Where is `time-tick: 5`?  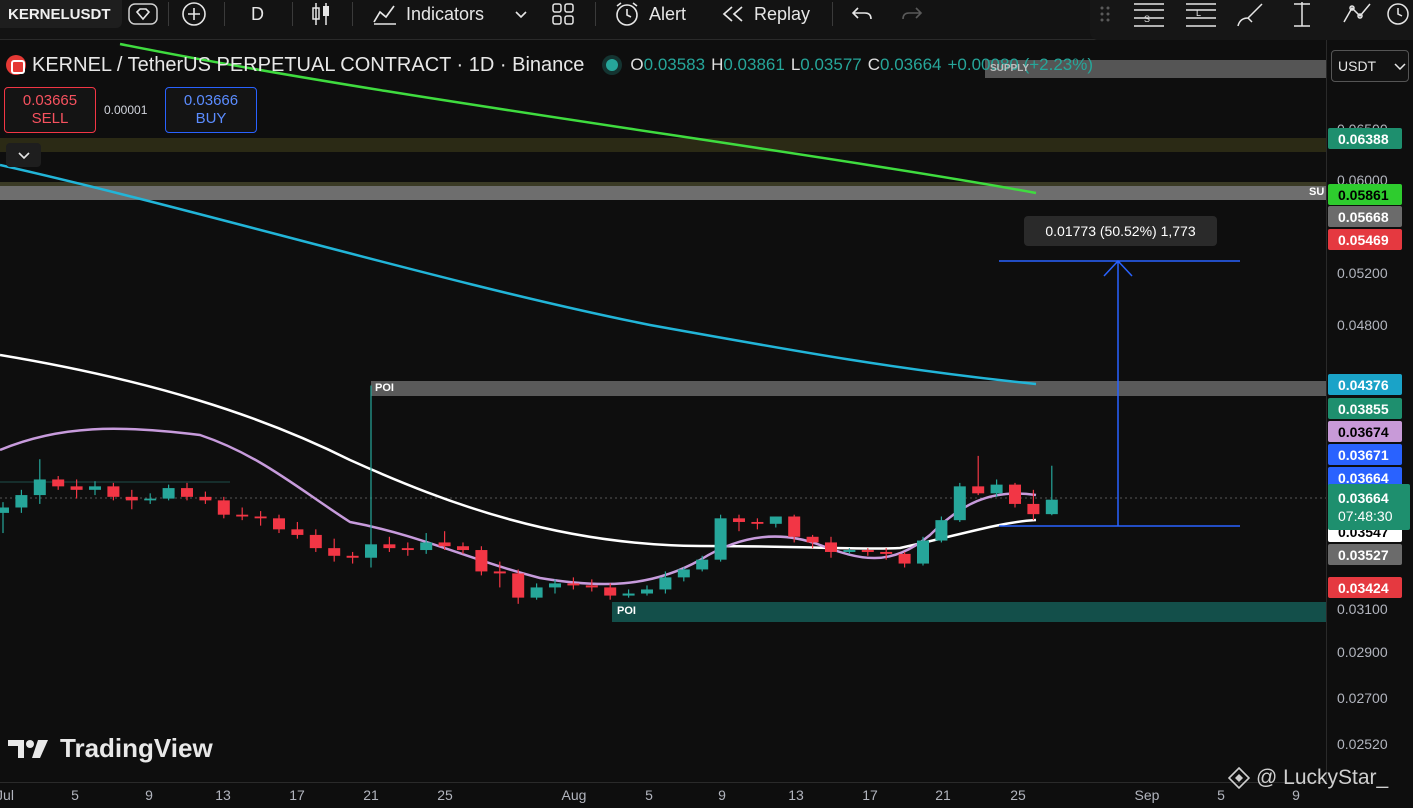 time-tick: 5 is located at coordinates (75, 795).